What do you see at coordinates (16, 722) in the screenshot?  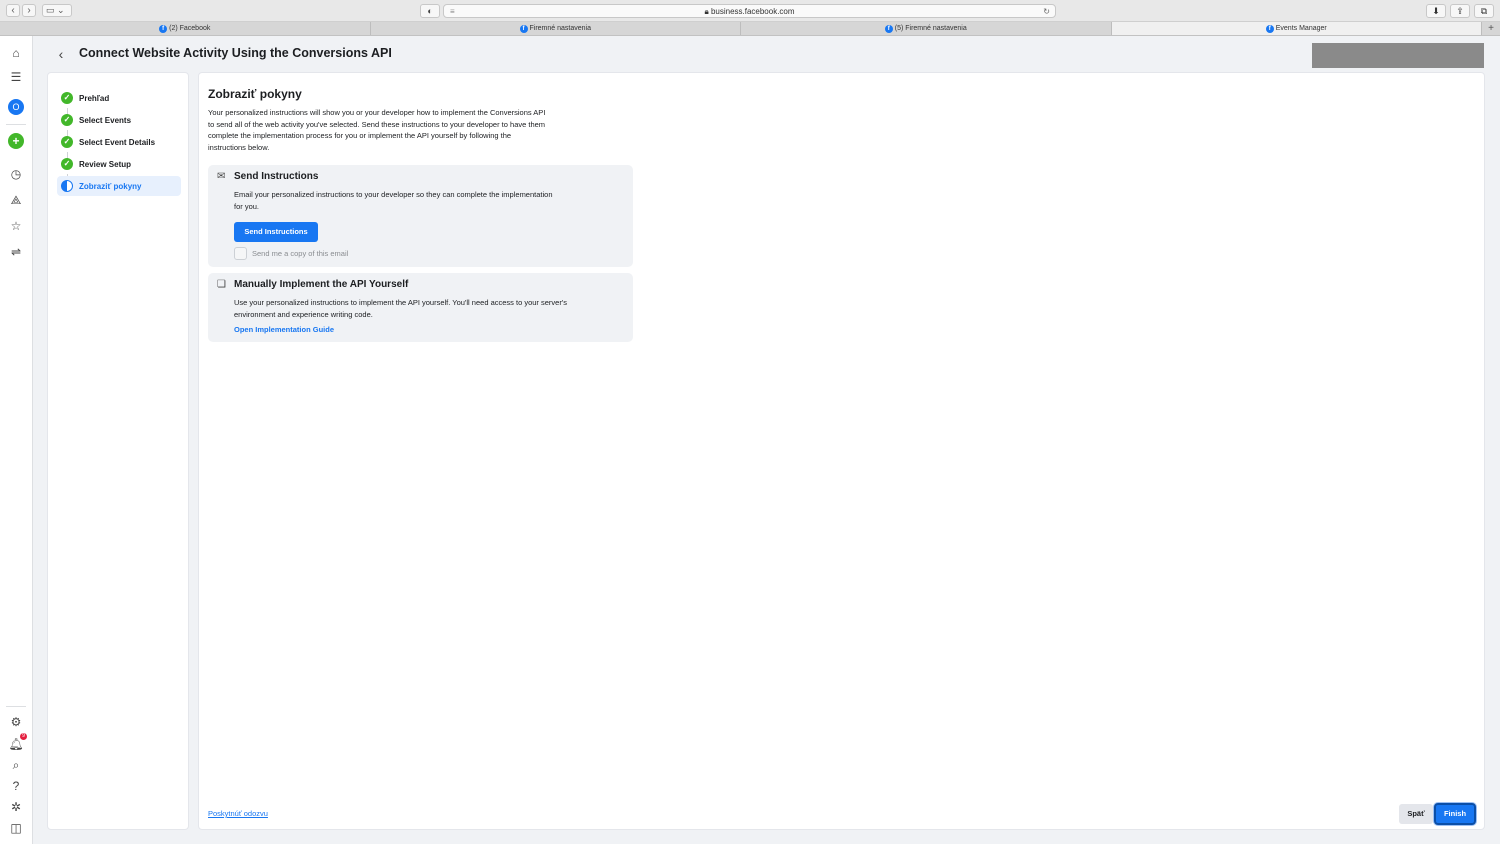 I see `gear-icon: ⚙` at bounding box center [16, 722].